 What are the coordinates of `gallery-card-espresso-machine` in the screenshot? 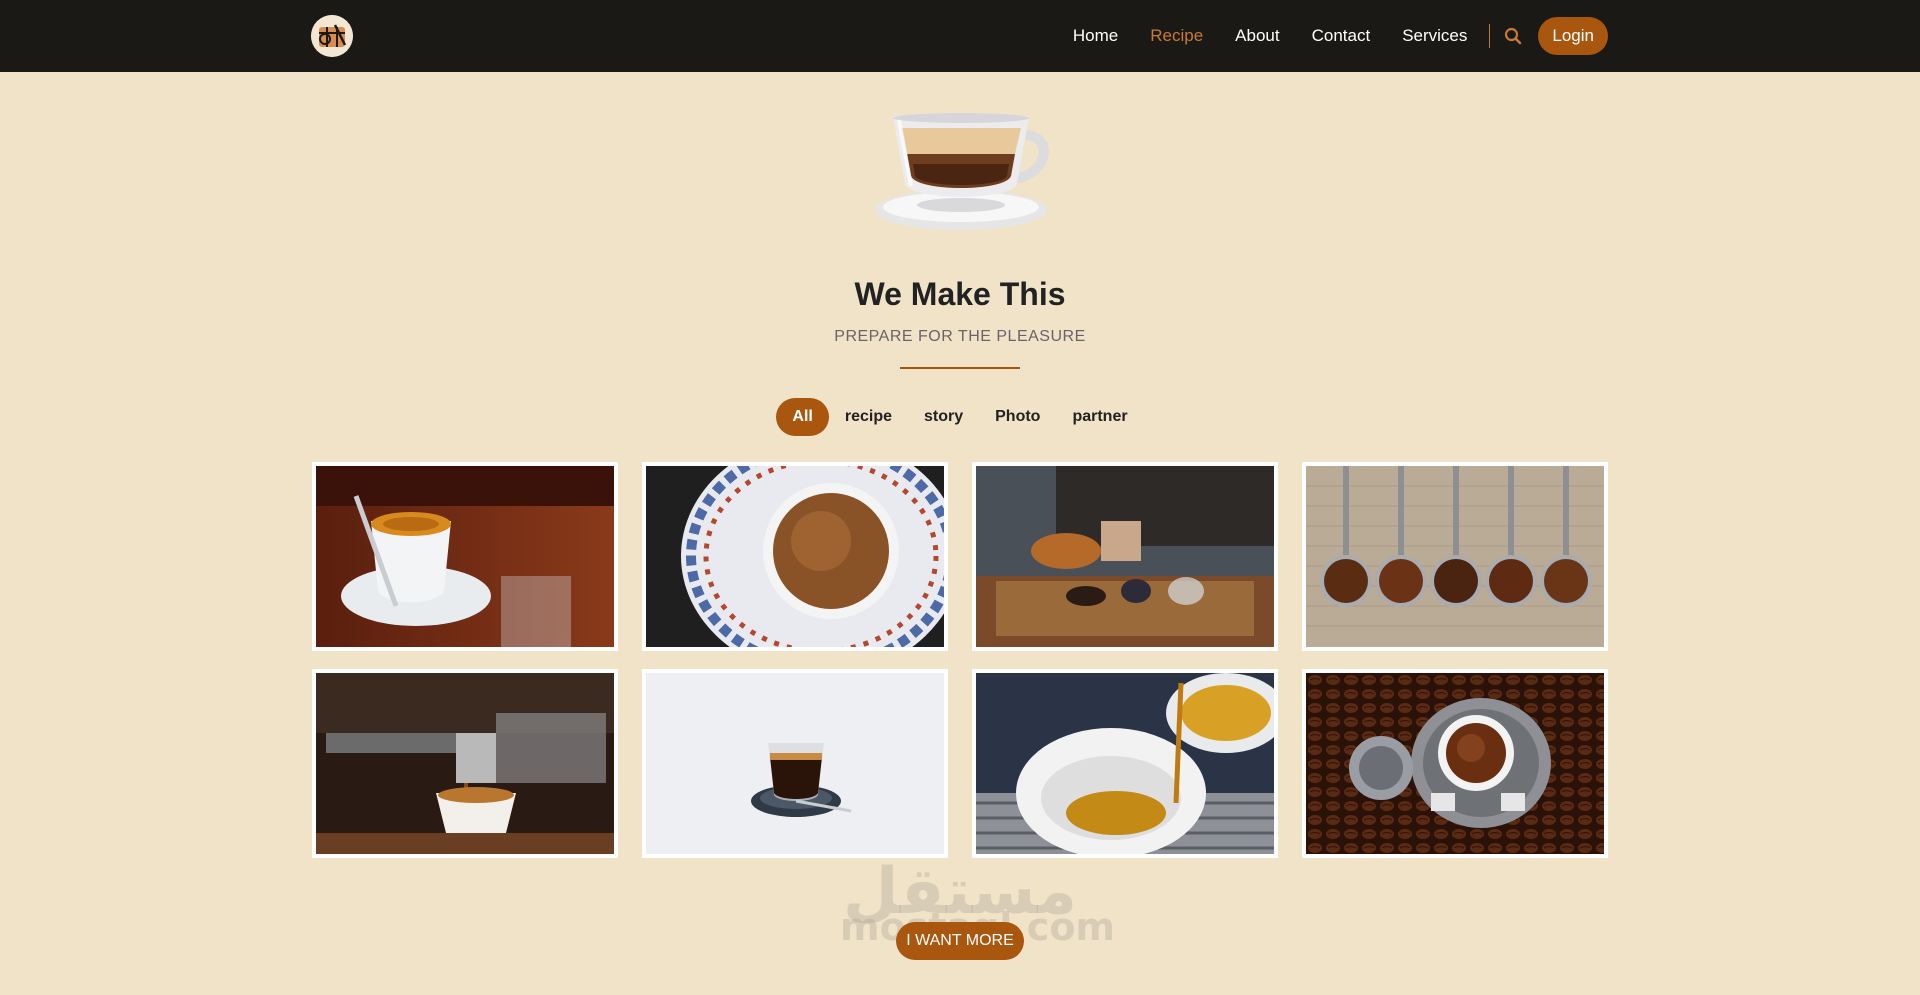 It's located at (465, 763).